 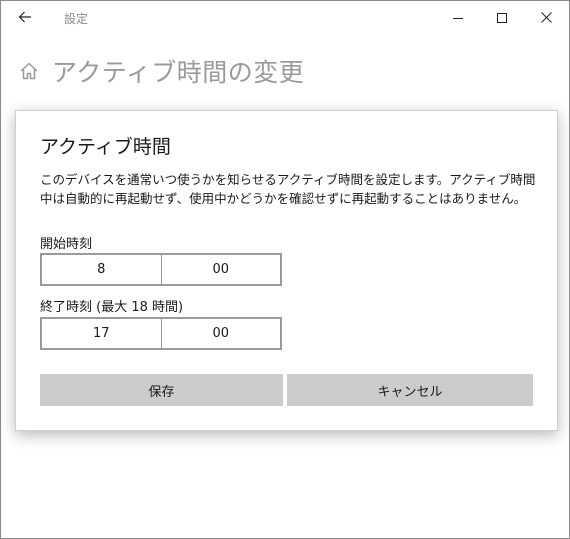 What do you see at coordinates (178, 72) in the screenshot?
I see `page-title: アクティブ時間の変更` at bounding box center [178, 72].